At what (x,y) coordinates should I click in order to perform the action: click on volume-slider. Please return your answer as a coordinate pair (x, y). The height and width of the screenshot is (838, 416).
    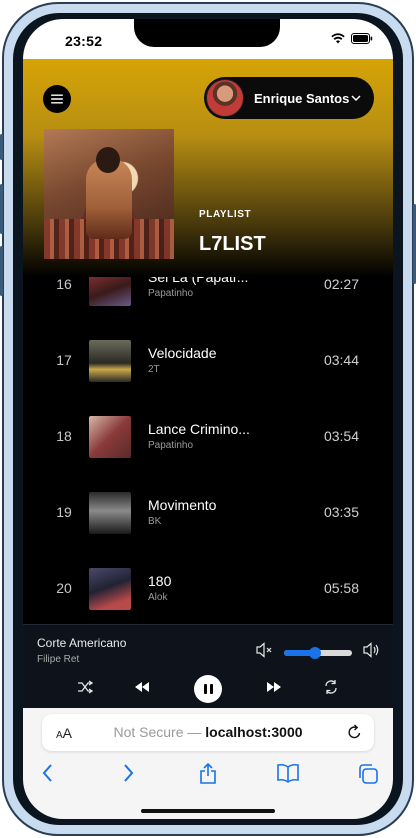
    Looking at the image, I should click on (318, 653).